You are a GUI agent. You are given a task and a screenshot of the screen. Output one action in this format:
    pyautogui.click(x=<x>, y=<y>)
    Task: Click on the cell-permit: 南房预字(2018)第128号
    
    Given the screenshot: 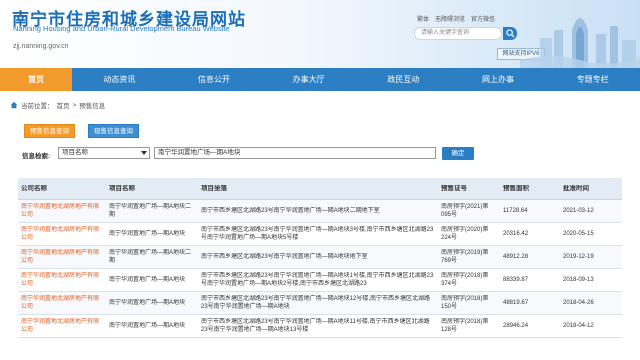 What is the action you would take?
    pyautogui.click(x=469, y=326)
    